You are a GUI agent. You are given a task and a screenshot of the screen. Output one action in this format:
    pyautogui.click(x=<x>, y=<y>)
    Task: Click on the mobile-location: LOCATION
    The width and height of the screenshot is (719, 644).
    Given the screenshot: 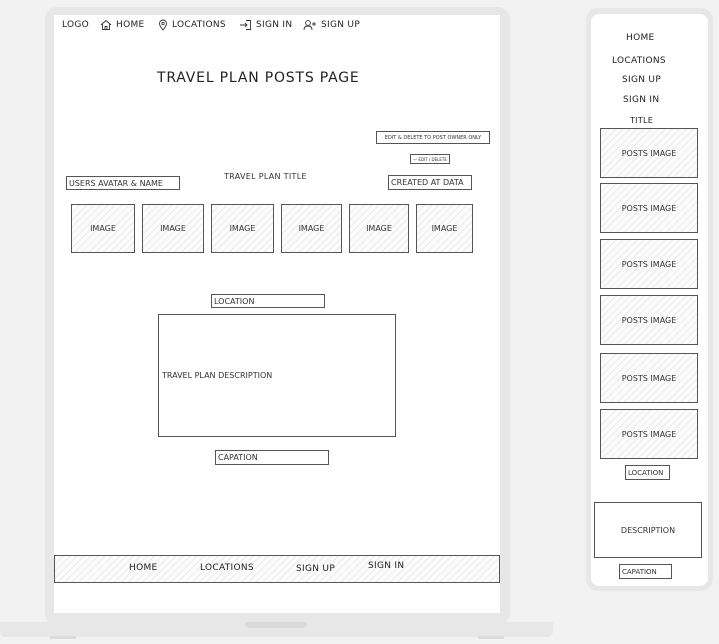 What is the action you would take?
    pyautogui.click(x=647, y=472)
    